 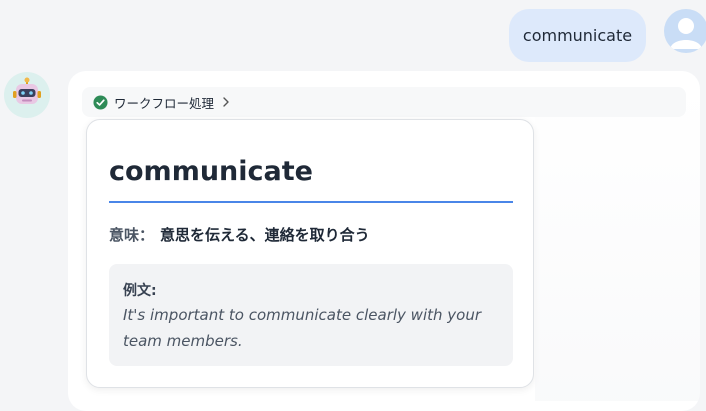 I want to click on workflow-status-toggle: ワークフロー処理, so click(x=384, y=102).